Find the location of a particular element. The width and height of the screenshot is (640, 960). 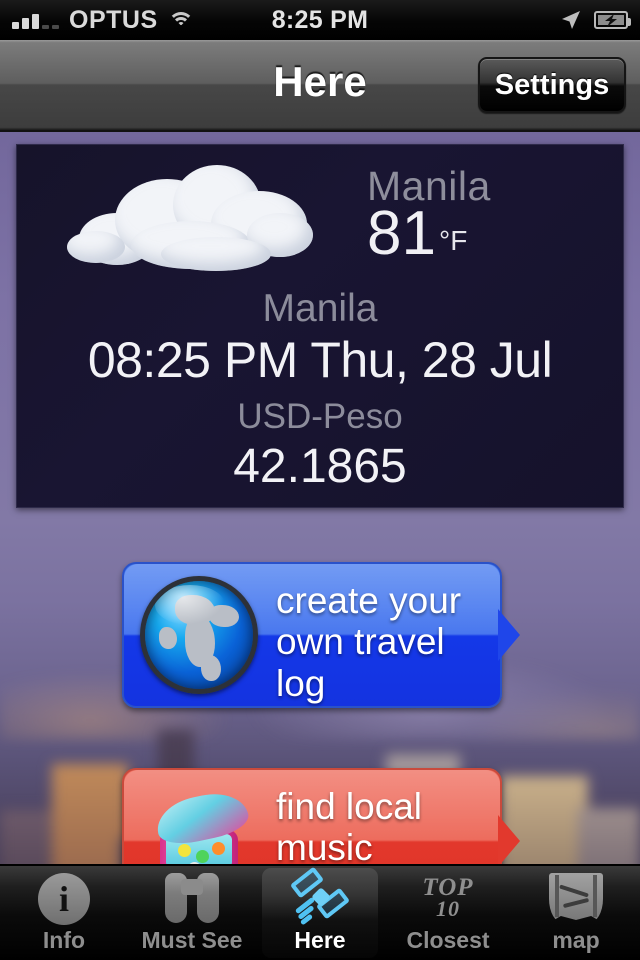

promo-banner-travel-log: create your own travel log is located at coordinates (321, 635).